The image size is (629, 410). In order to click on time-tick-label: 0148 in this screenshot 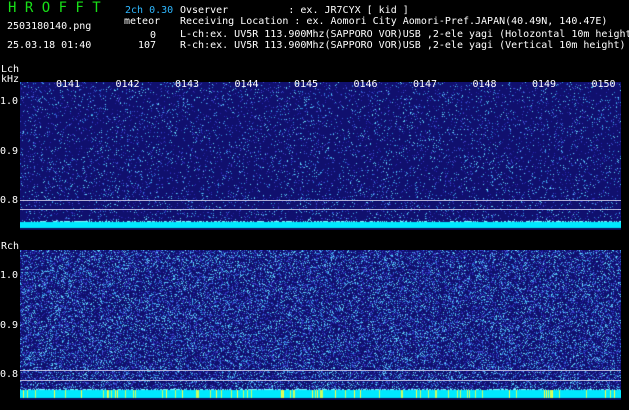, I will do `click(484, 84)`.